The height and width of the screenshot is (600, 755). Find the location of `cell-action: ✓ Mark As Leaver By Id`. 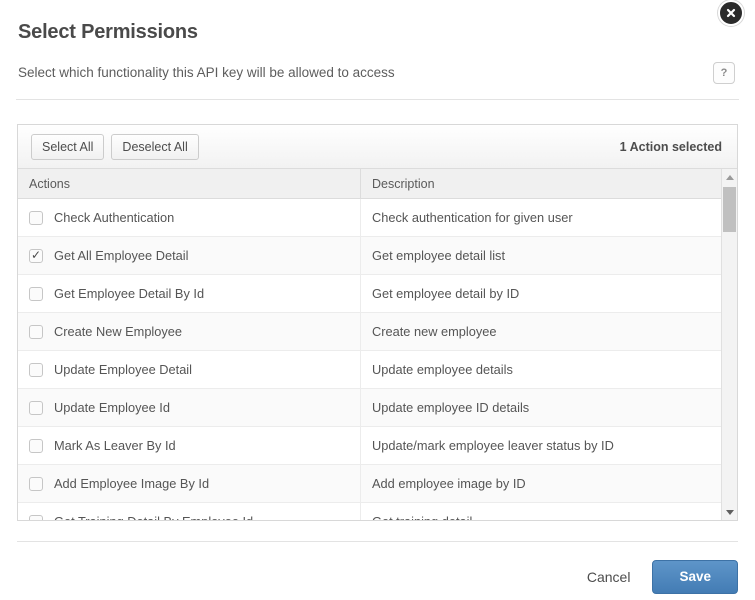

cell-action: ✓ Mark As Leaver By Id is located at coordinates (189, 445).